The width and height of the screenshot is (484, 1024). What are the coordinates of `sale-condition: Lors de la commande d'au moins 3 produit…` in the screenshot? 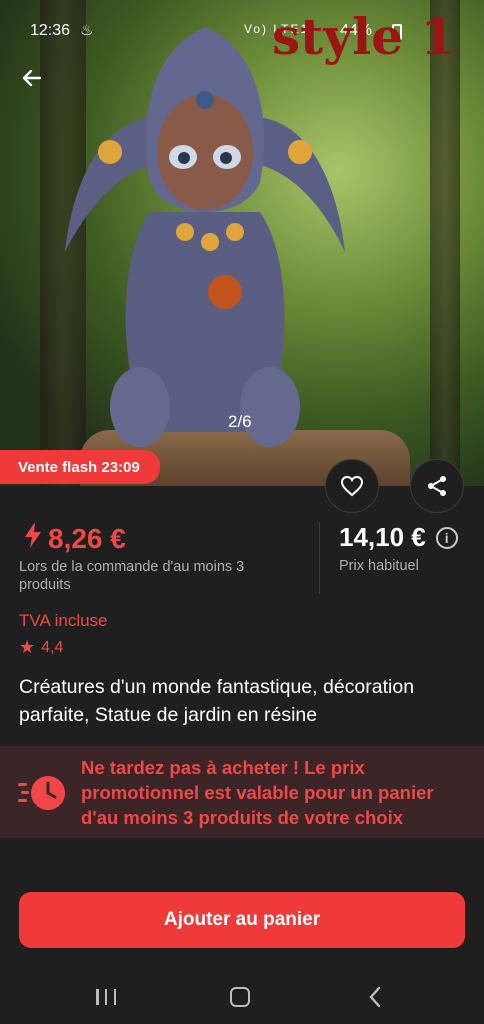 It's located at (132, 576).